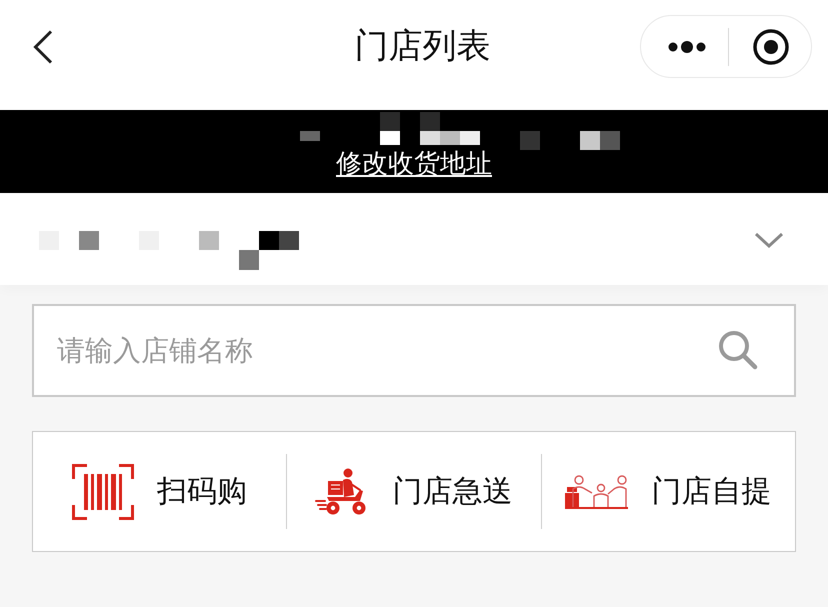 Image resolution: width=828 pixels, height=607 pixels. What do you see at coordinates (738, 350) in the screenshot?
I see `search-icon` at bounding box center [738, 350].